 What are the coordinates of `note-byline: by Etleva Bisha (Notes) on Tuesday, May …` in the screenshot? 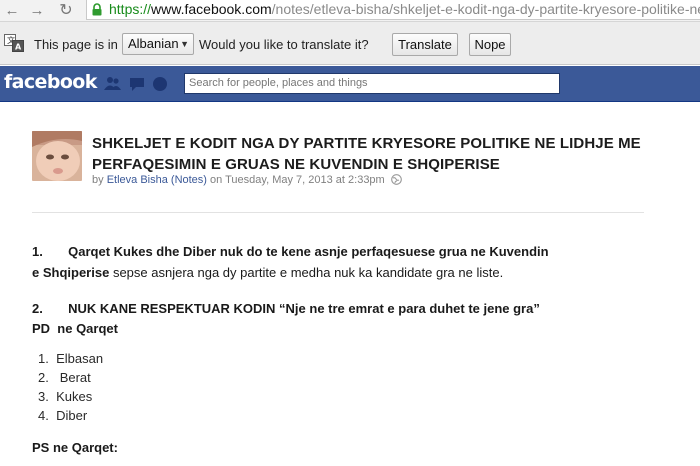 It's located at (247, 180).